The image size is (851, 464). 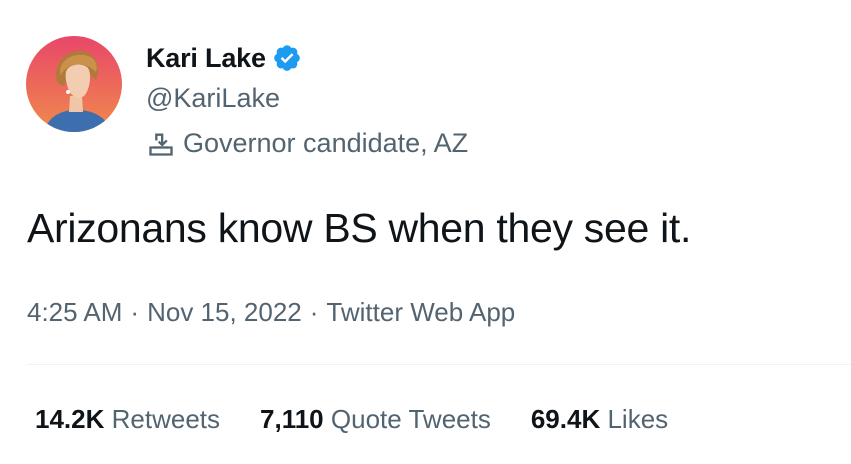 I want to click on tweet-meta: 4:25 AM · Nov 15, 2022 · Twitter Web App, so click(x=271, y=312).